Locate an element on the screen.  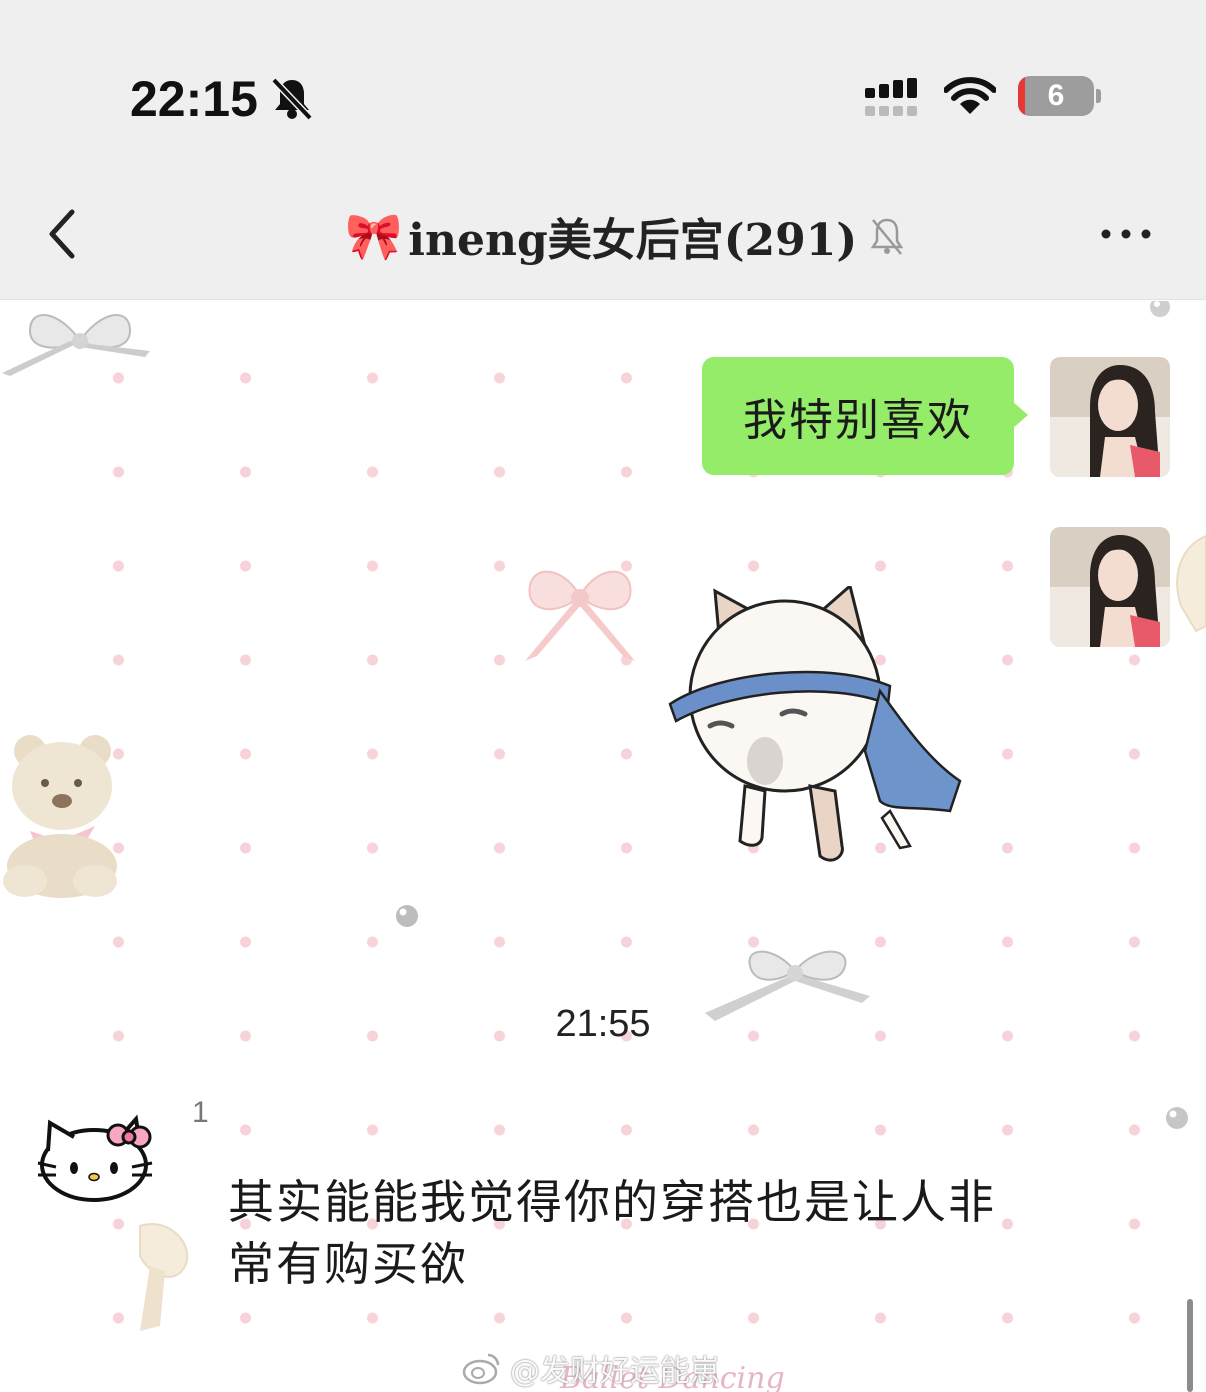
chat-header: 🎀 ineng美女后宫(291) is located at coordinates (603, 235).